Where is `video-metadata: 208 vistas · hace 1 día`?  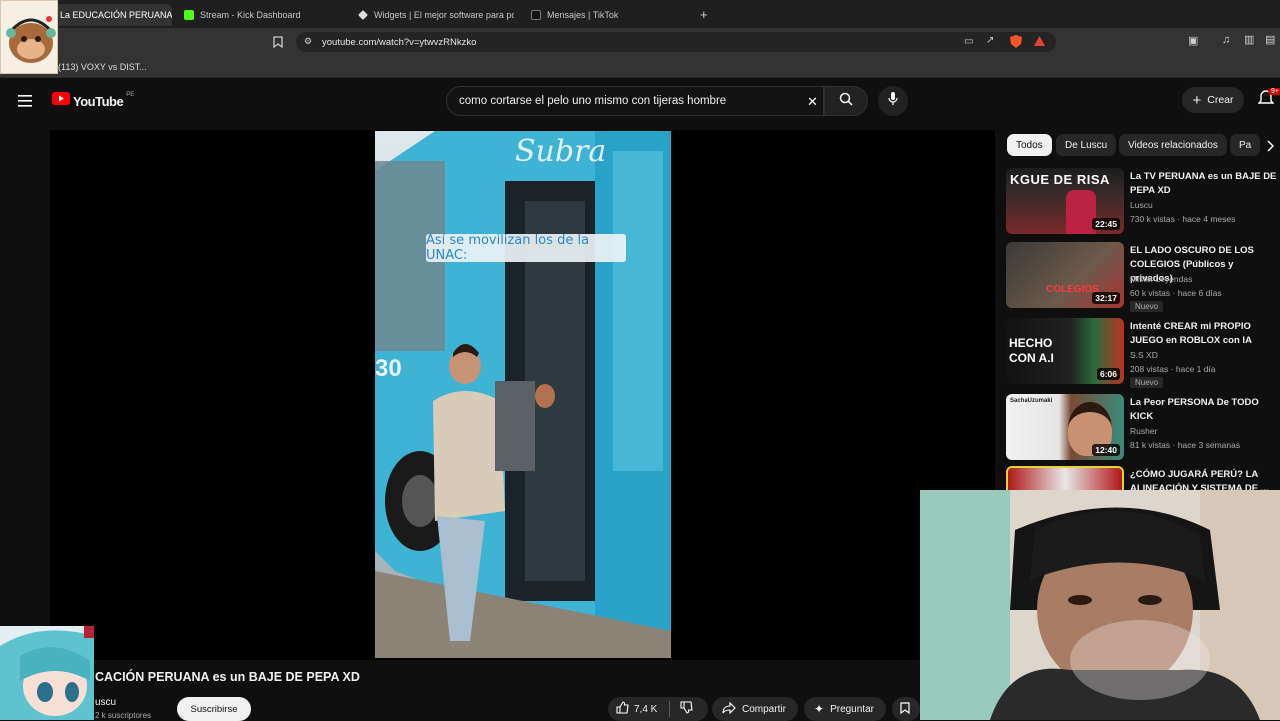 video-metadata: 208 vistas · hace 1 día is located at coordinates (1173, 369).